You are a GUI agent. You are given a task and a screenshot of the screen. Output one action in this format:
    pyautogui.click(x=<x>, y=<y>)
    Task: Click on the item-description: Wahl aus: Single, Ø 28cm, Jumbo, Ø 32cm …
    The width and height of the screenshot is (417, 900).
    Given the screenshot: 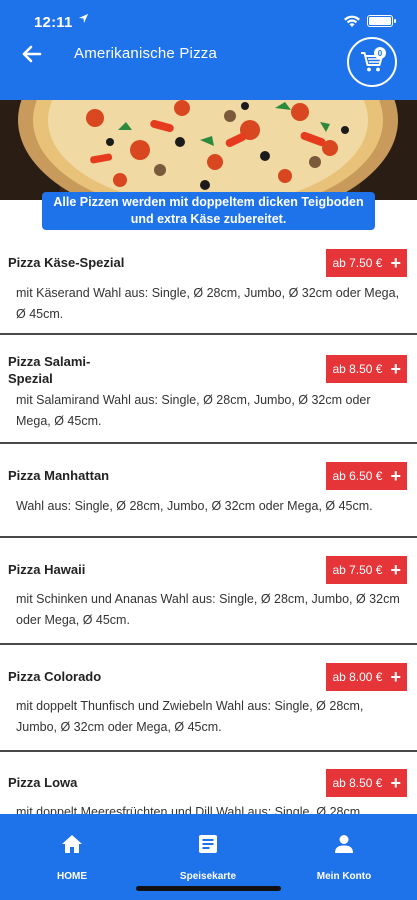 What is the action you would take?
    pyautogui.click(x=194, y=506)
    